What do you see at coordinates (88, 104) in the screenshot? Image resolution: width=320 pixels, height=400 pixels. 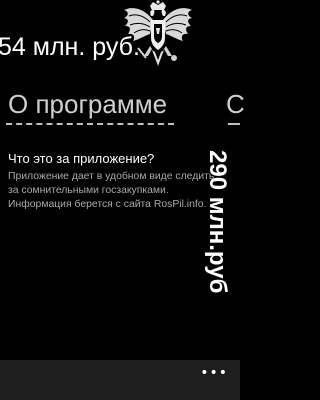 I see `section-title: О программе` at bounding box center [88, 104].